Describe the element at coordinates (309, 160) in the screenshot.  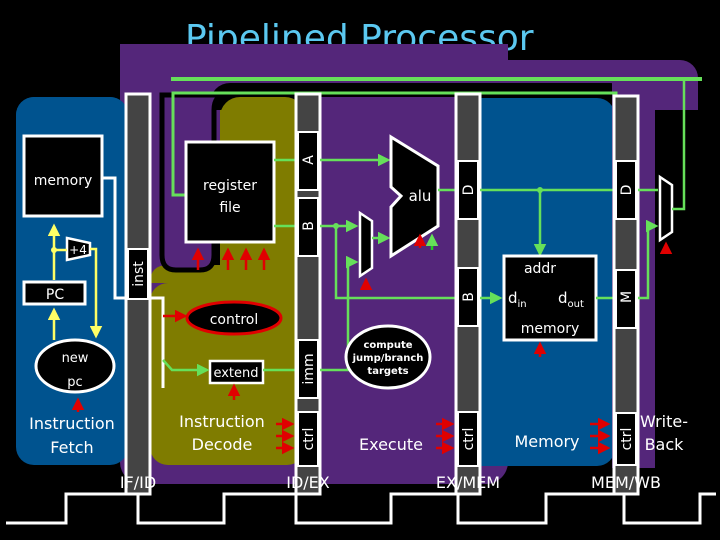
I see `id-ex-a-label: A` at that location.